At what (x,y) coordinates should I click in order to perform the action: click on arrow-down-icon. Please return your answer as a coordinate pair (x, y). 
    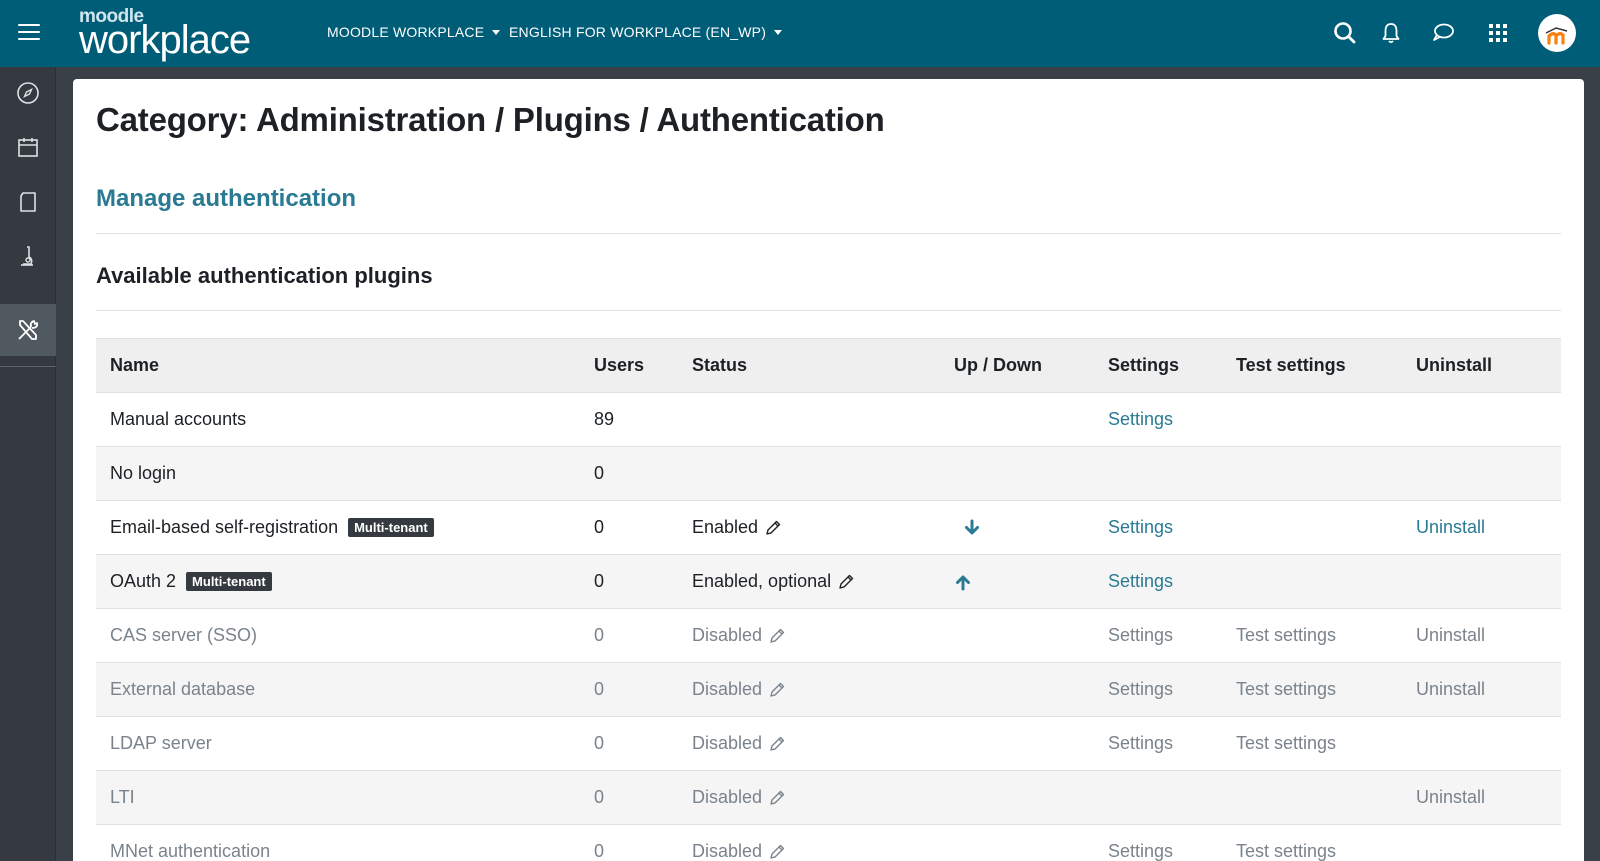
    Looking at the image, I should click on (972, 528).